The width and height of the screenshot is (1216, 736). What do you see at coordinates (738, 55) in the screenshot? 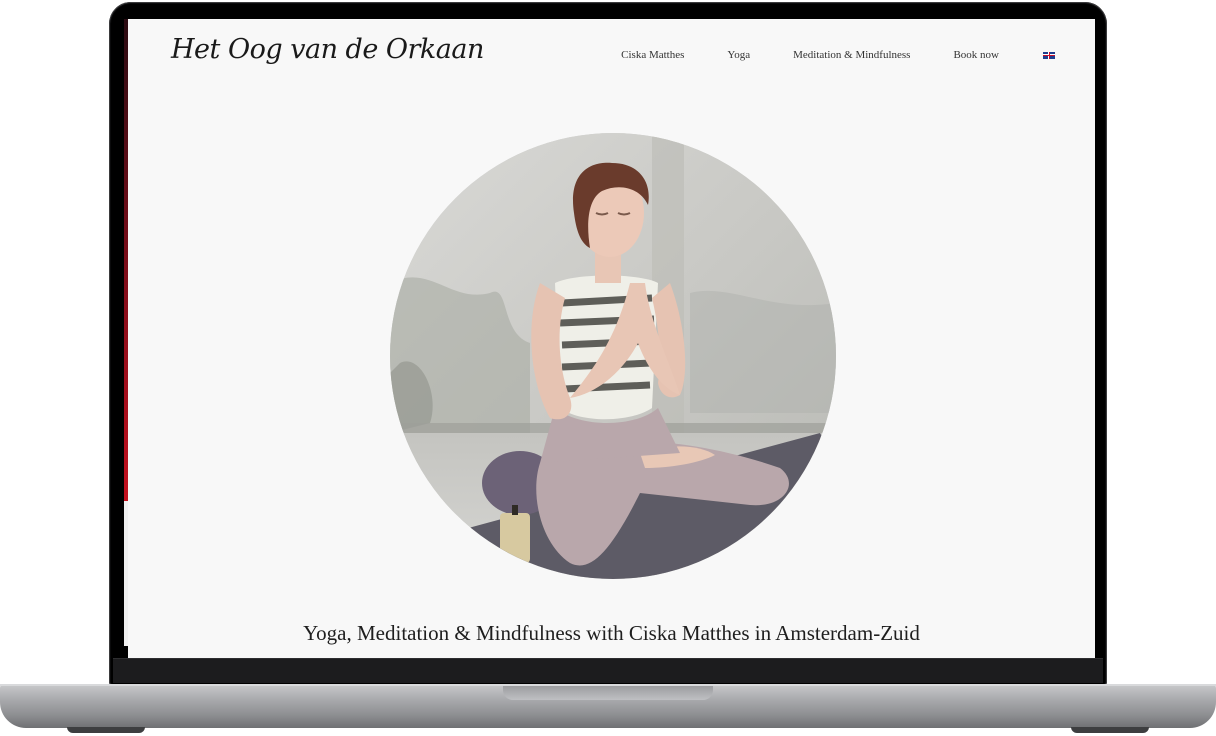
I see `nav-item-yoga: Yoga` at bounding box center [738, 55].